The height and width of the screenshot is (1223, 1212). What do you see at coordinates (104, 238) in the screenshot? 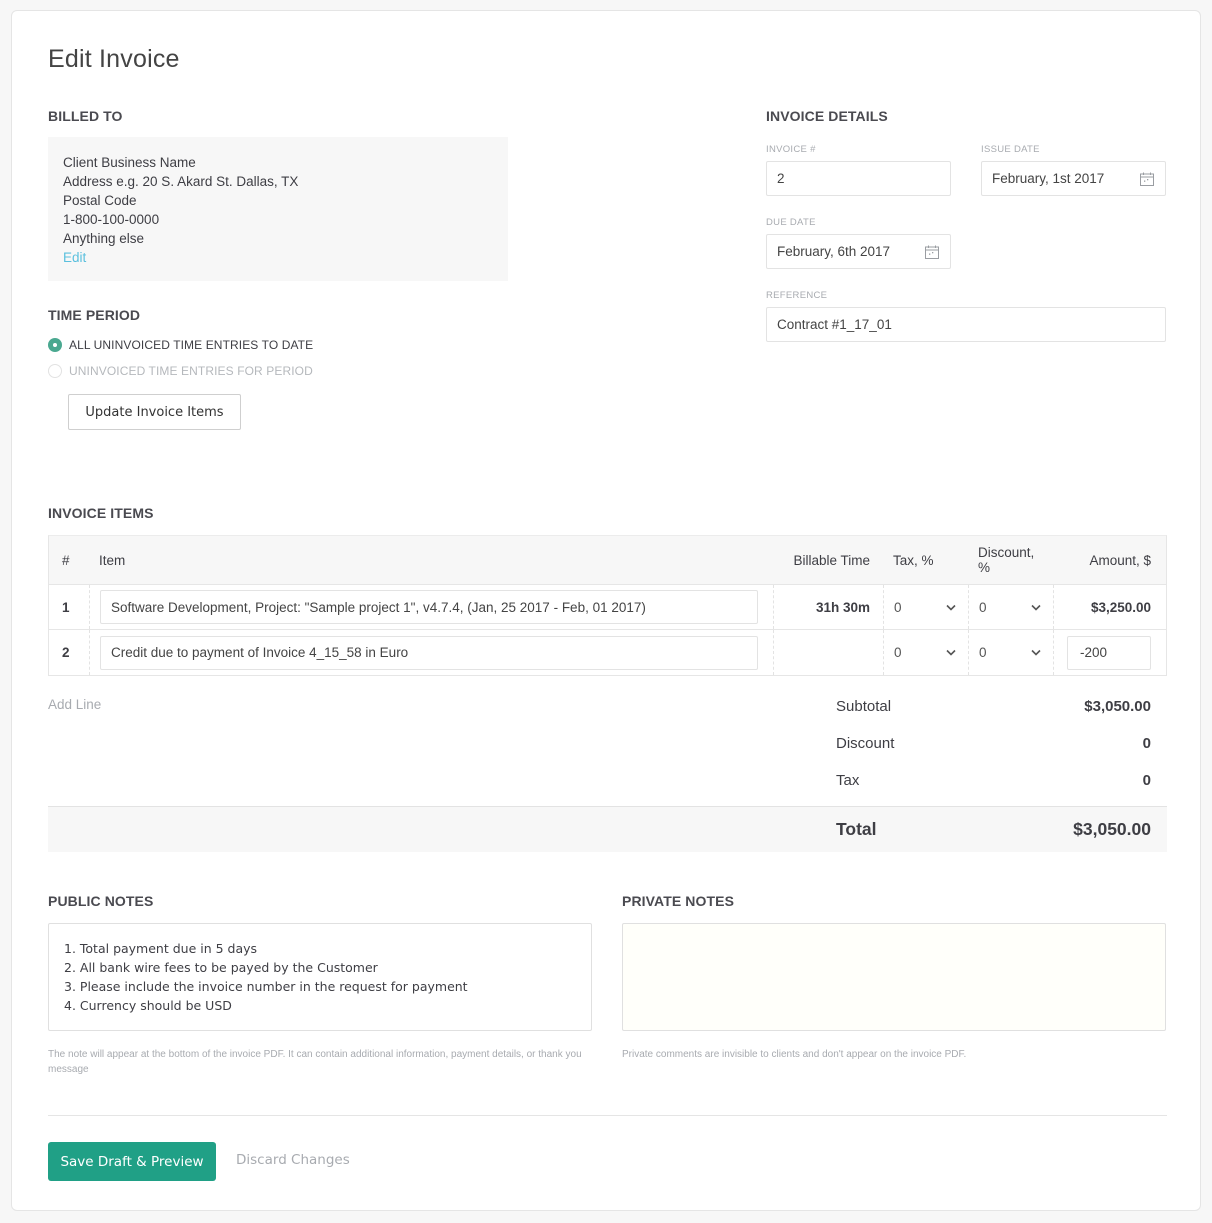
I see `client-other: Anything else` at bounding box center [104, 238].